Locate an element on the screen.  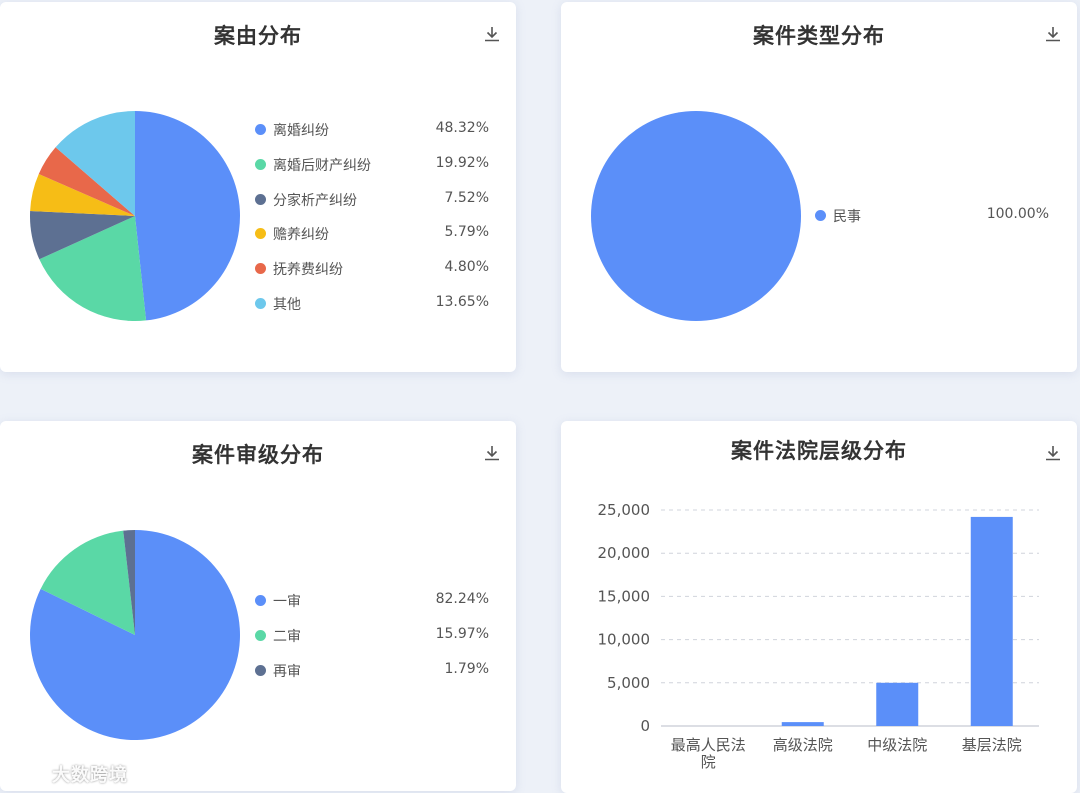
y-tick-label: 0 is located at coordinates (645, 726).